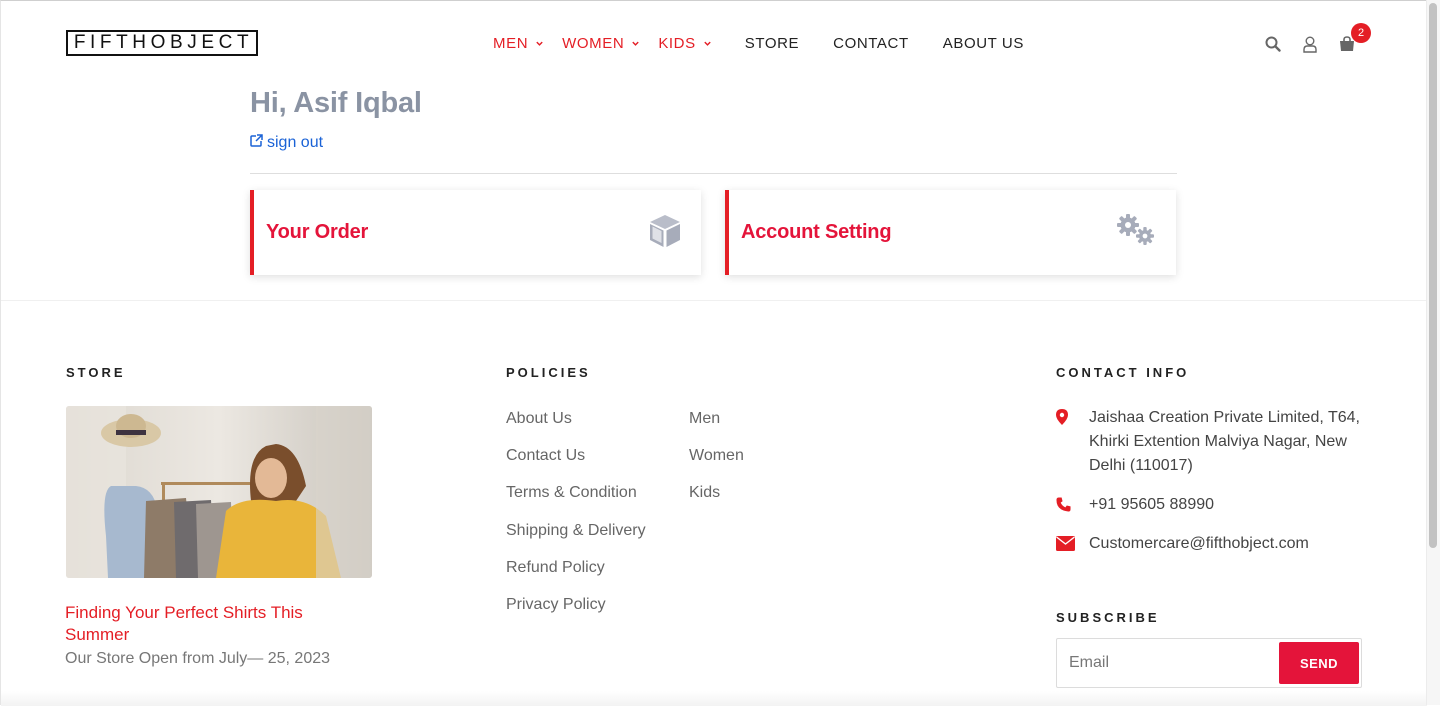 The image size is (1440, 706). I want to click on nav-men-label: MEN, so click(511, 43).